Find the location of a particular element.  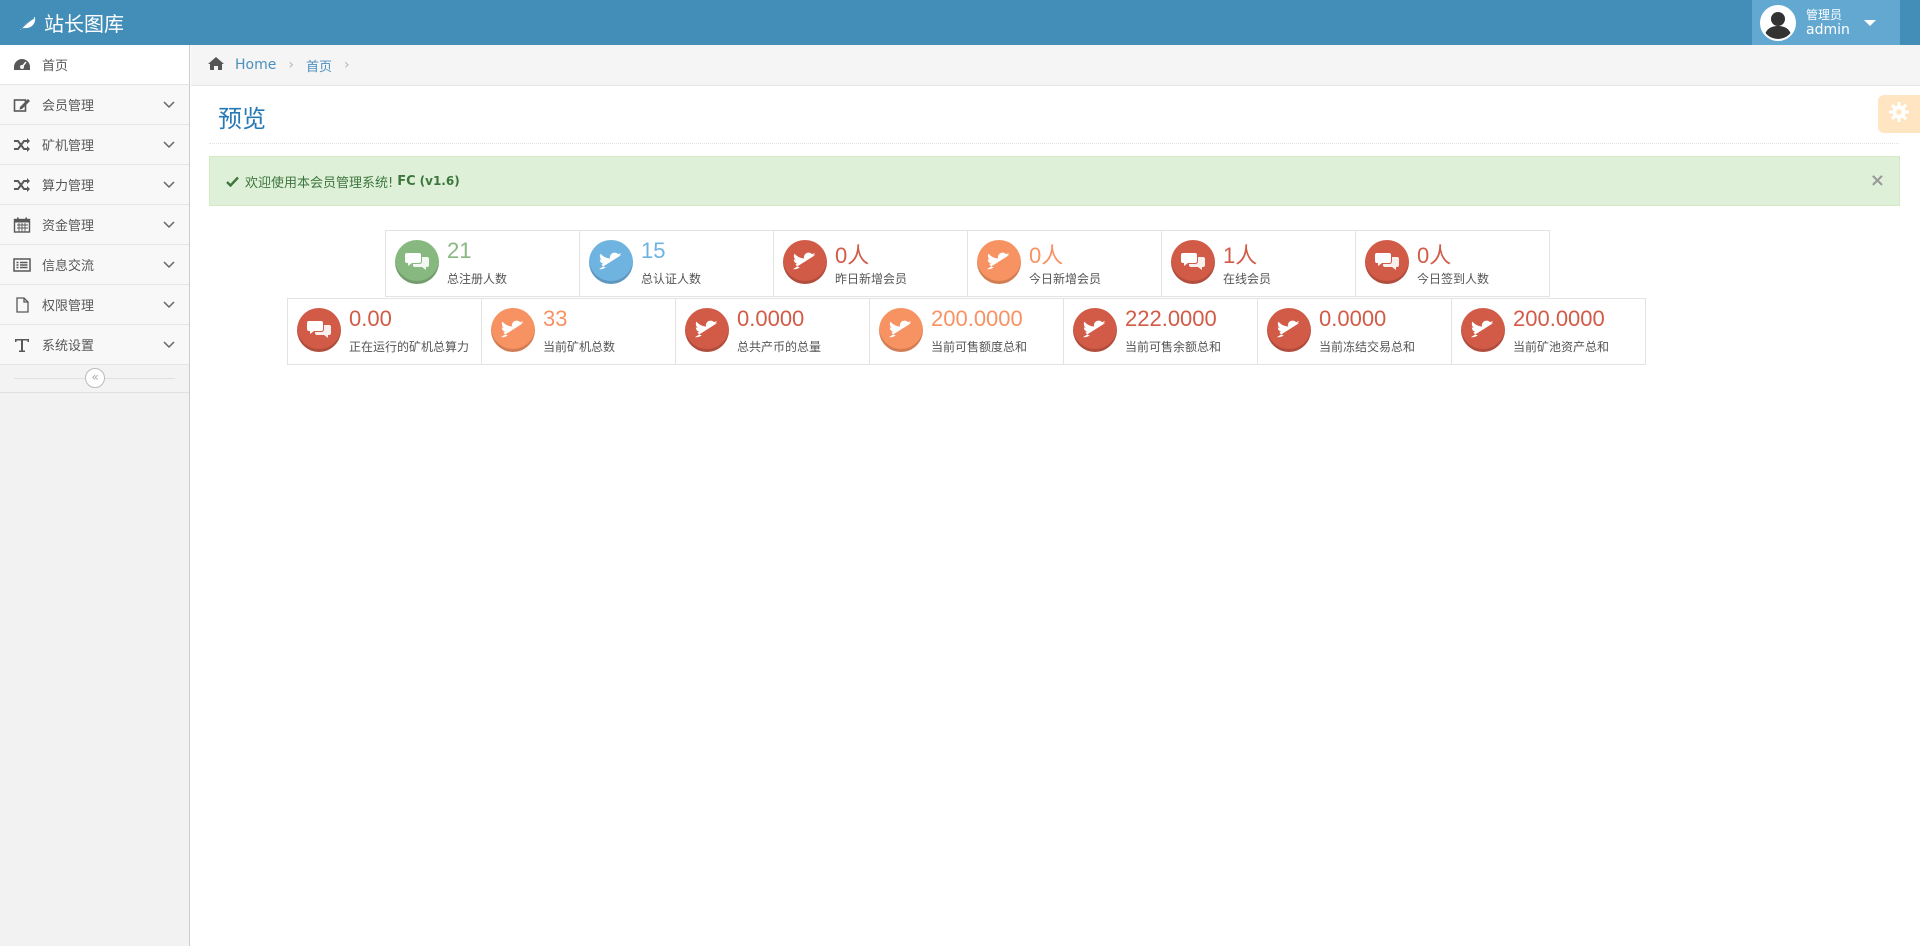

sidebar-item-miners: 矿机管理 is located at coordinates (94, 145).